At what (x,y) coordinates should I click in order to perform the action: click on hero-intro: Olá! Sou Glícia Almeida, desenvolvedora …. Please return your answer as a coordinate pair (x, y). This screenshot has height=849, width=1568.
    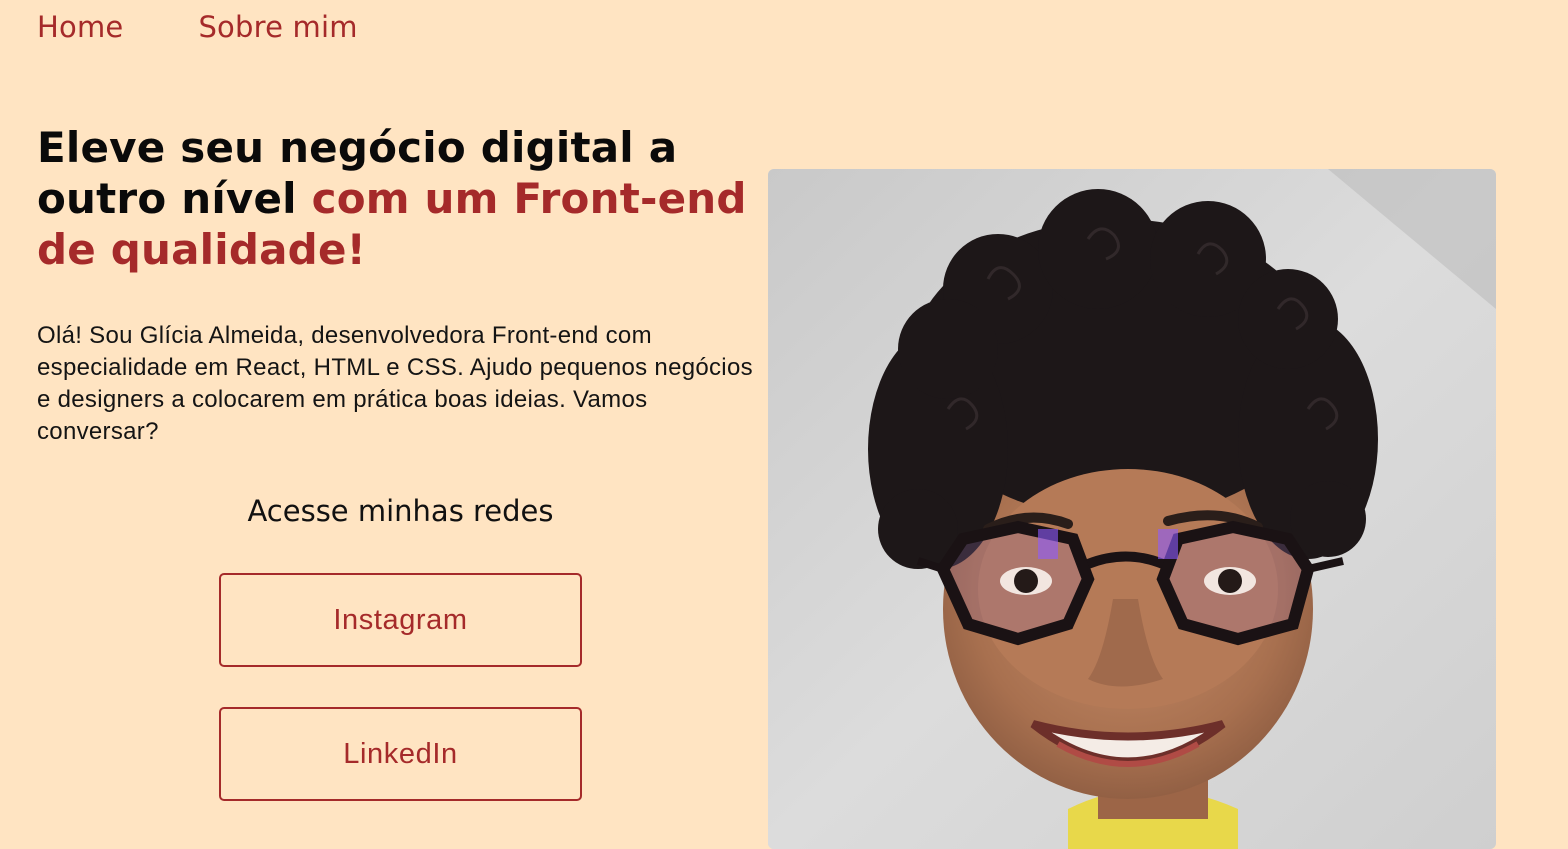
    Looking at the image, I should click on (395, 383).